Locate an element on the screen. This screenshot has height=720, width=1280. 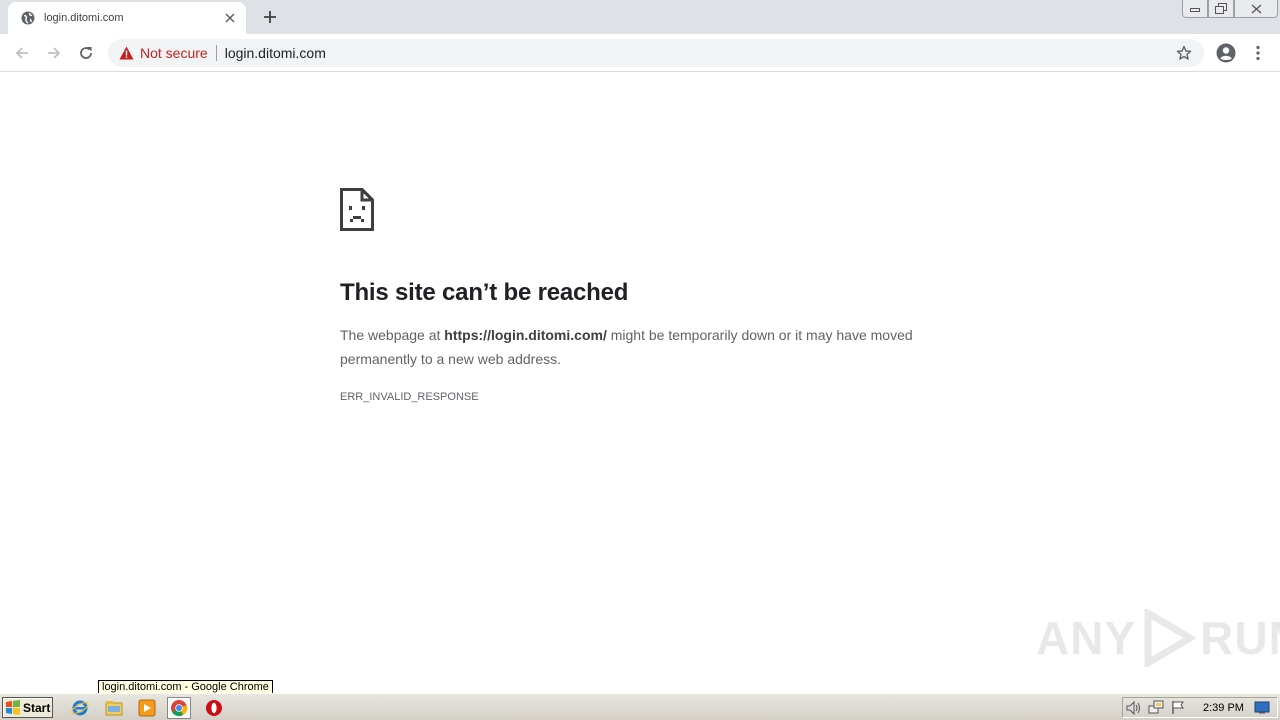
back-button is located at coordinates (22, 53).